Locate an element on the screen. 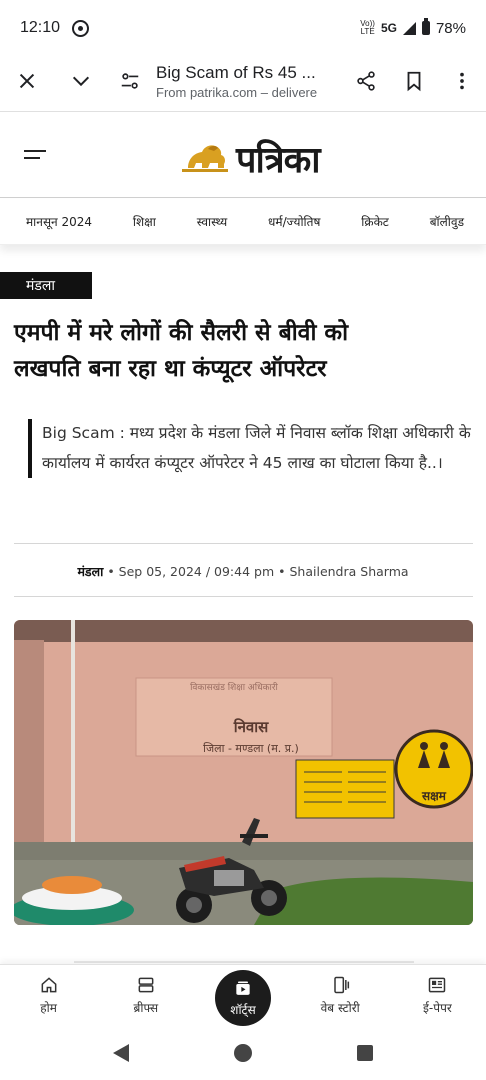  nav-item-education: शिक्षा is located at coordinates (144, 221).